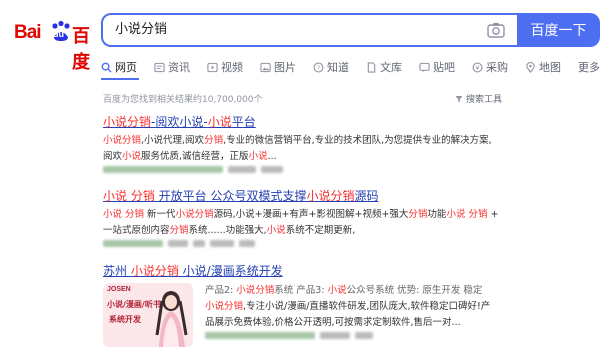 This screenshot has width=600, height=349. I want to click on search-tools-button: 搜索工具, so click(478, 98).